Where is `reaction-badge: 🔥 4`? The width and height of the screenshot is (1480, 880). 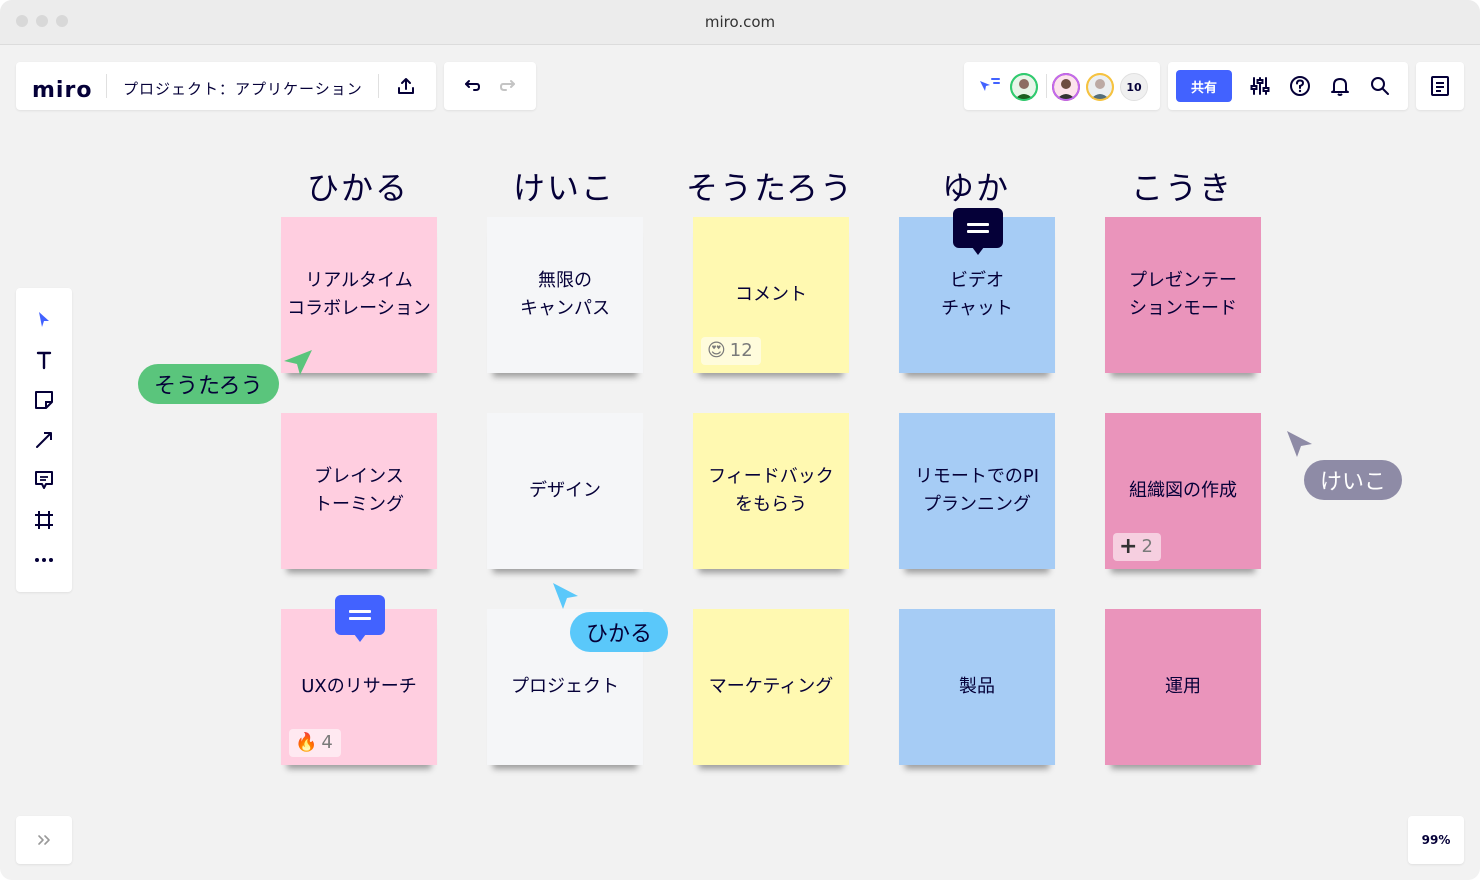 reaction-badge: 🔥 4 is located at coordinates (315, 743).